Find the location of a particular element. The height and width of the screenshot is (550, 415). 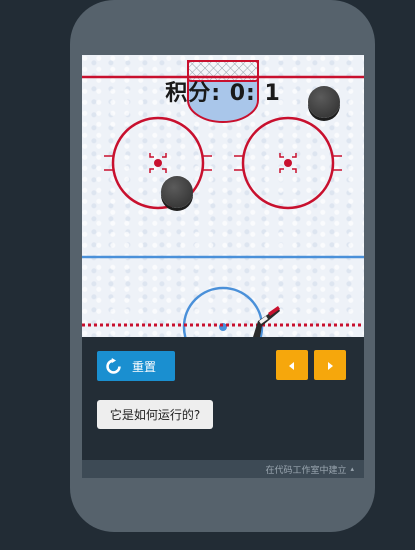

arrow-left-icon is located at coordinates (292, 365).